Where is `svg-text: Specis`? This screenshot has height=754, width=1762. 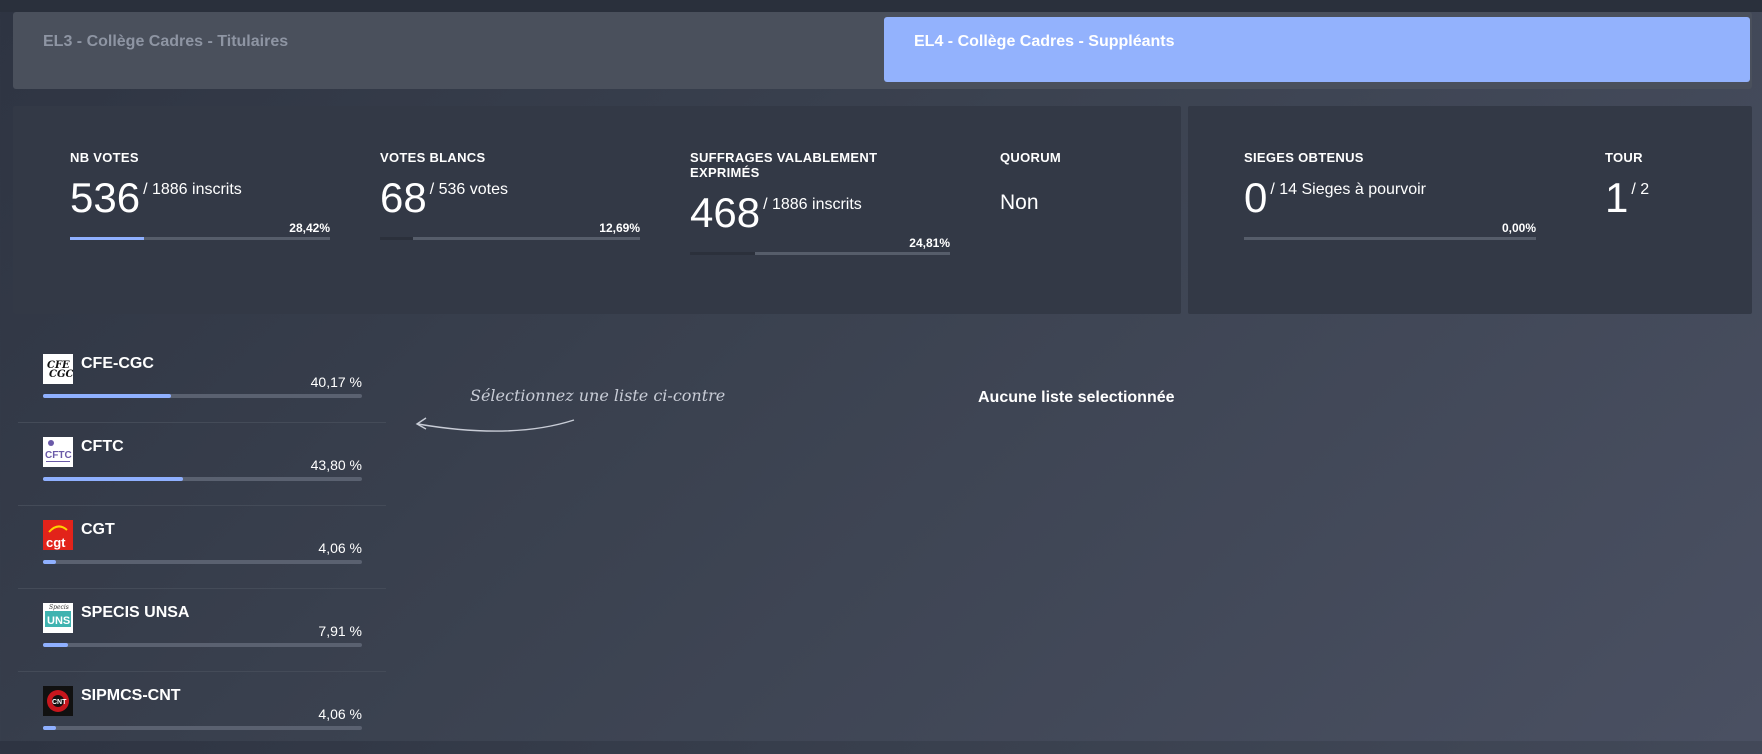 svg-text: Specis is located at coordinates (59, 607).